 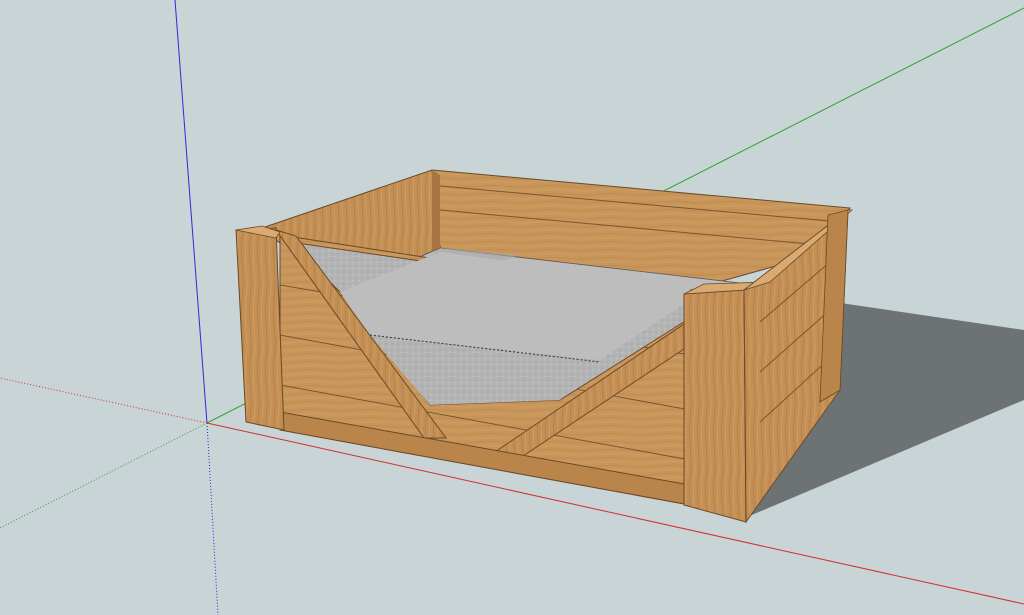 I want to click on z-axis-negative, so click(x=212, y=518).